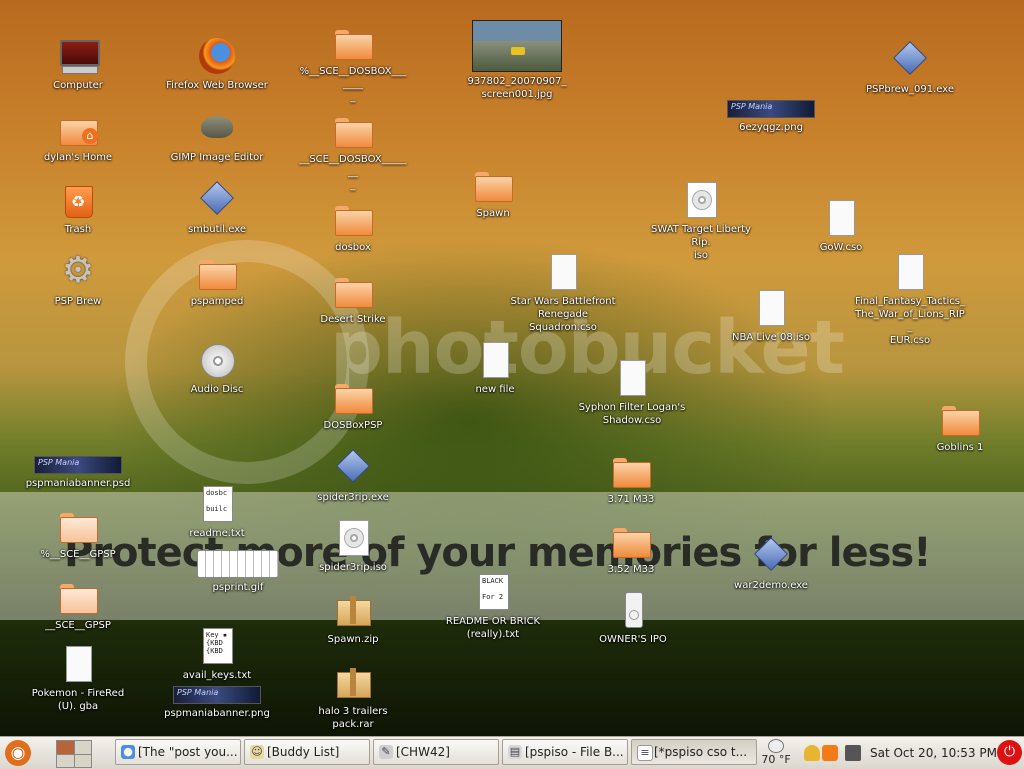  Describe the element at coordinates (78, 678) in the screenshot. I see `desktop-icon-pokemon-gba: Pokemon - FireRed (U). gba` at that location.